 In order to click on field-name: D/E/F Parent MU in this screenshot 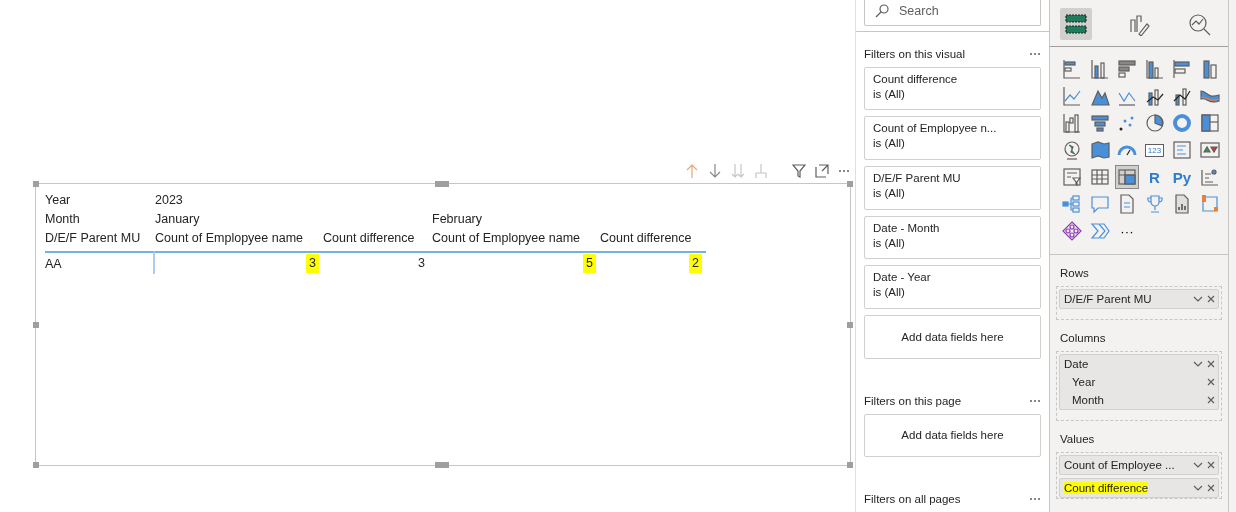, I will do `click(1108, 299)`.